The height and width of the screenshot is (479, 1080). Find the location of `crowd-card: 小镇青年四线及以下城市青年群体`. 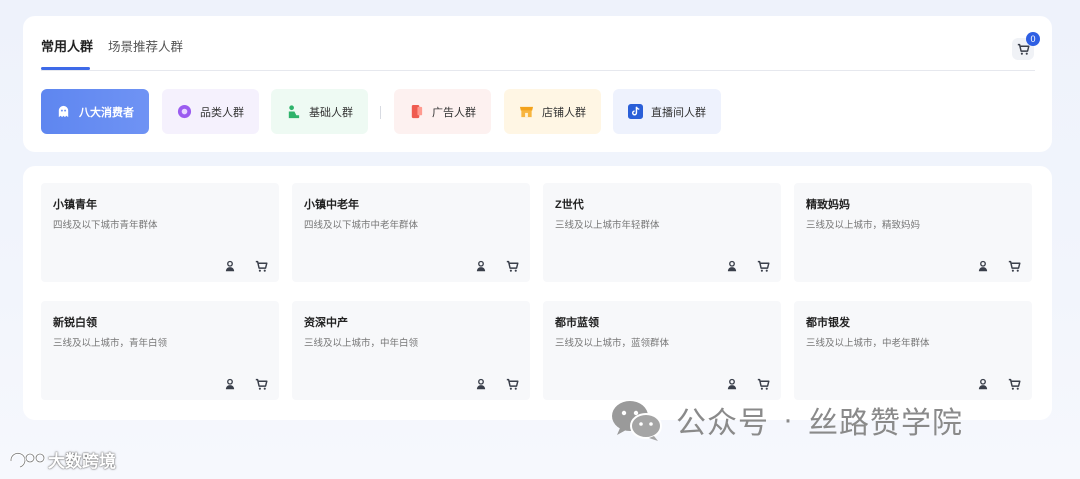

crowd-card: 小镇青年四线及以下城市青年群体 is located at coordinates (160, 232).